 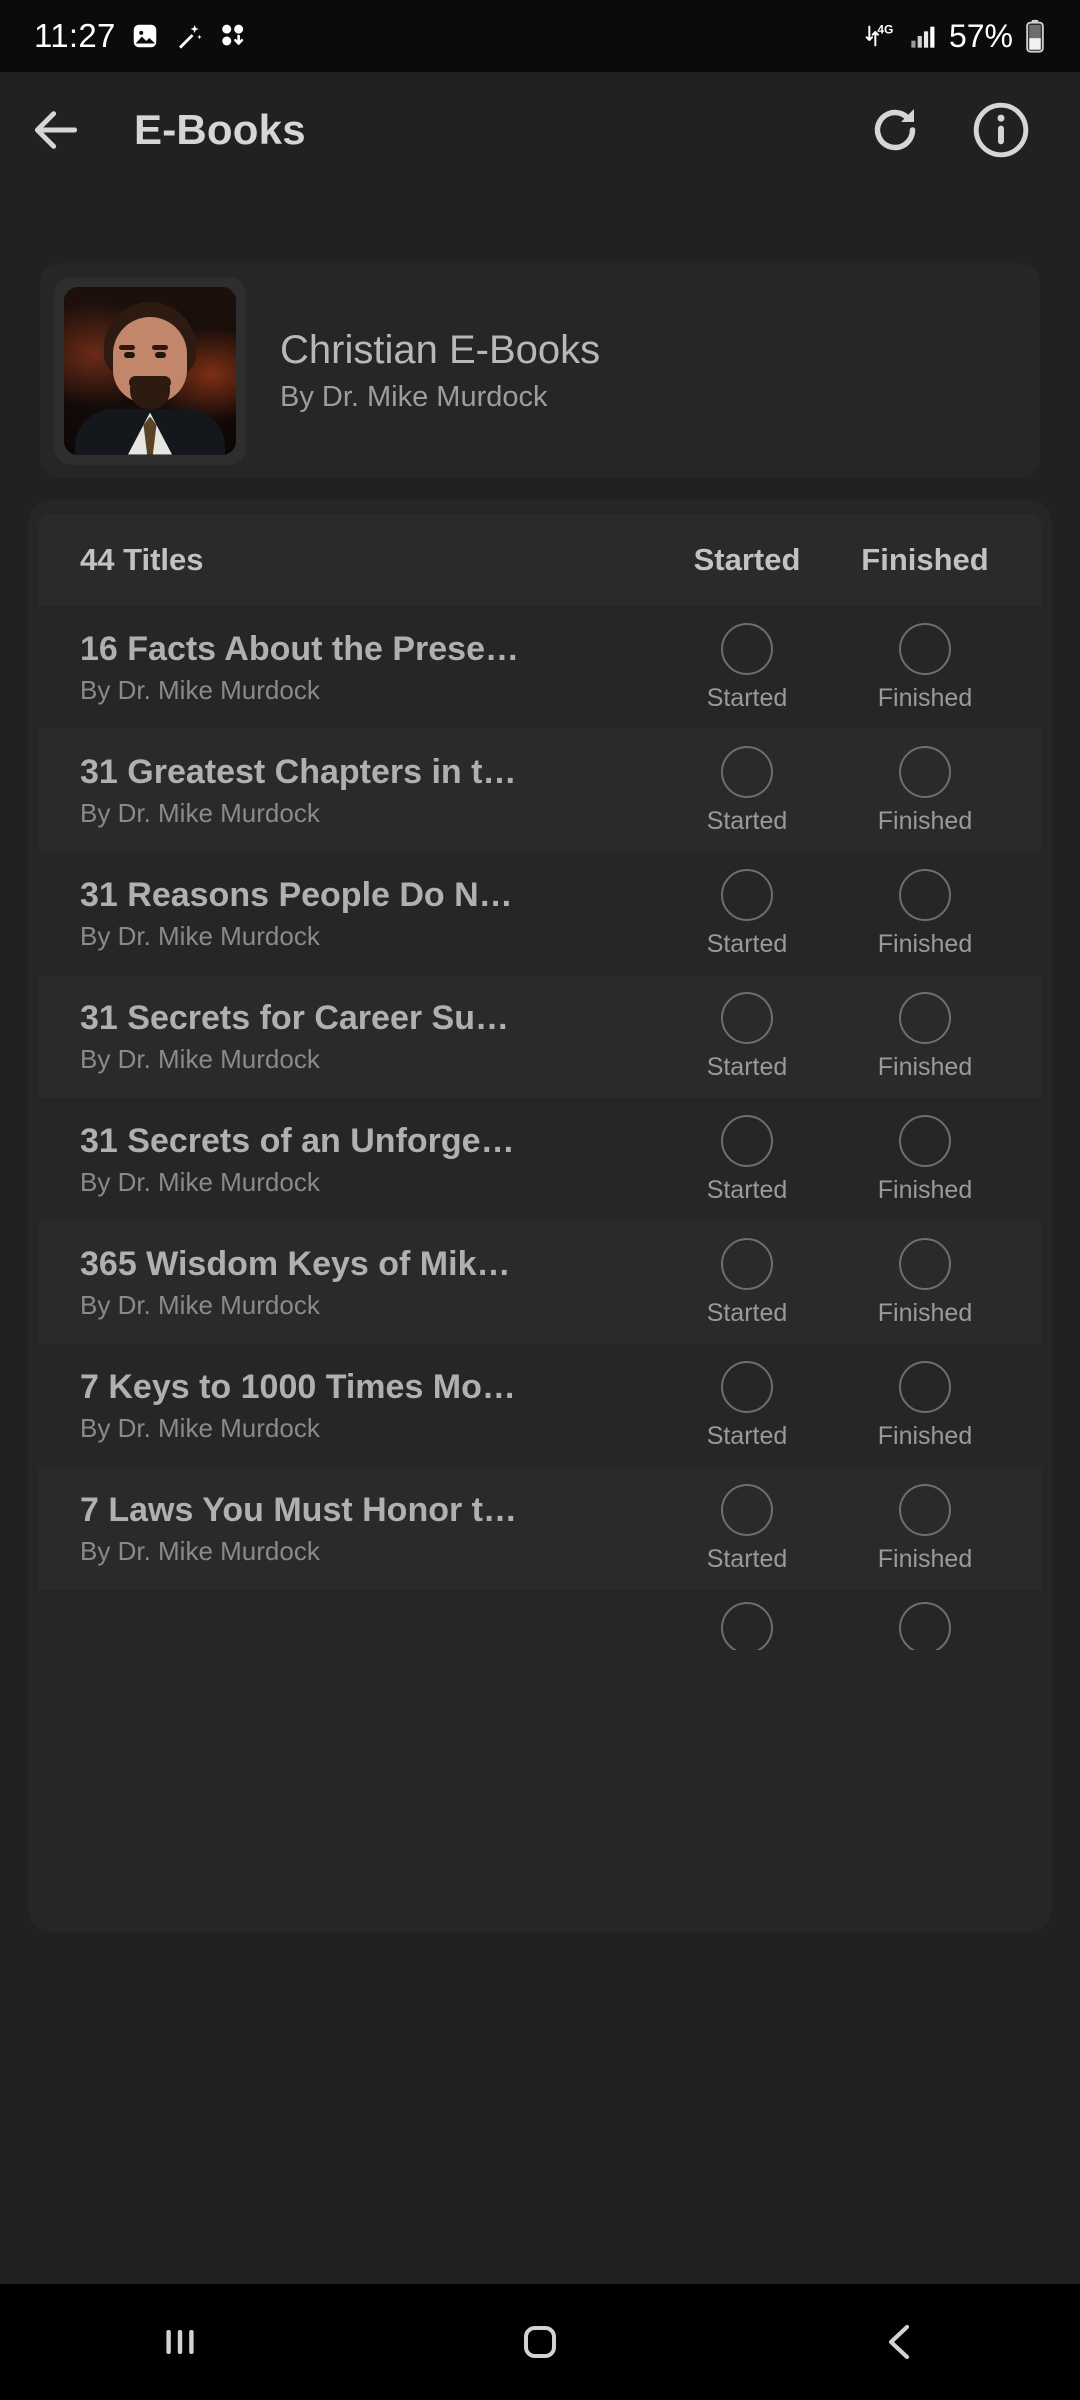 What do you see at coordinates (440, 349) in the screenshot?
I see `collection-title: Christian E-Books` at bounding box center [440, 349].